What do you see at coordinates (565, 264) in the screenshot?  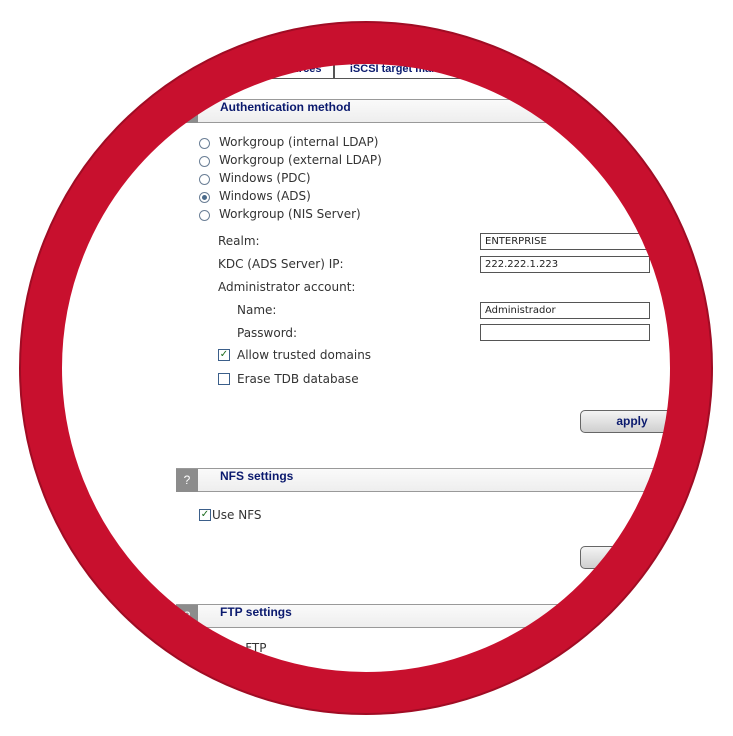 I see `kdc-ip-input: 222.222.1.223` at bounding box center [565, 264].